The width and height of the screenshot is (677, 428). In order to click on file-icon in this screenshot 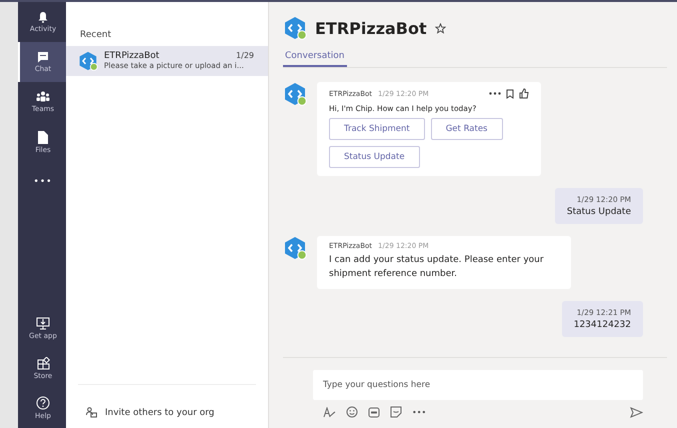, I will do `click(43, 137)`.